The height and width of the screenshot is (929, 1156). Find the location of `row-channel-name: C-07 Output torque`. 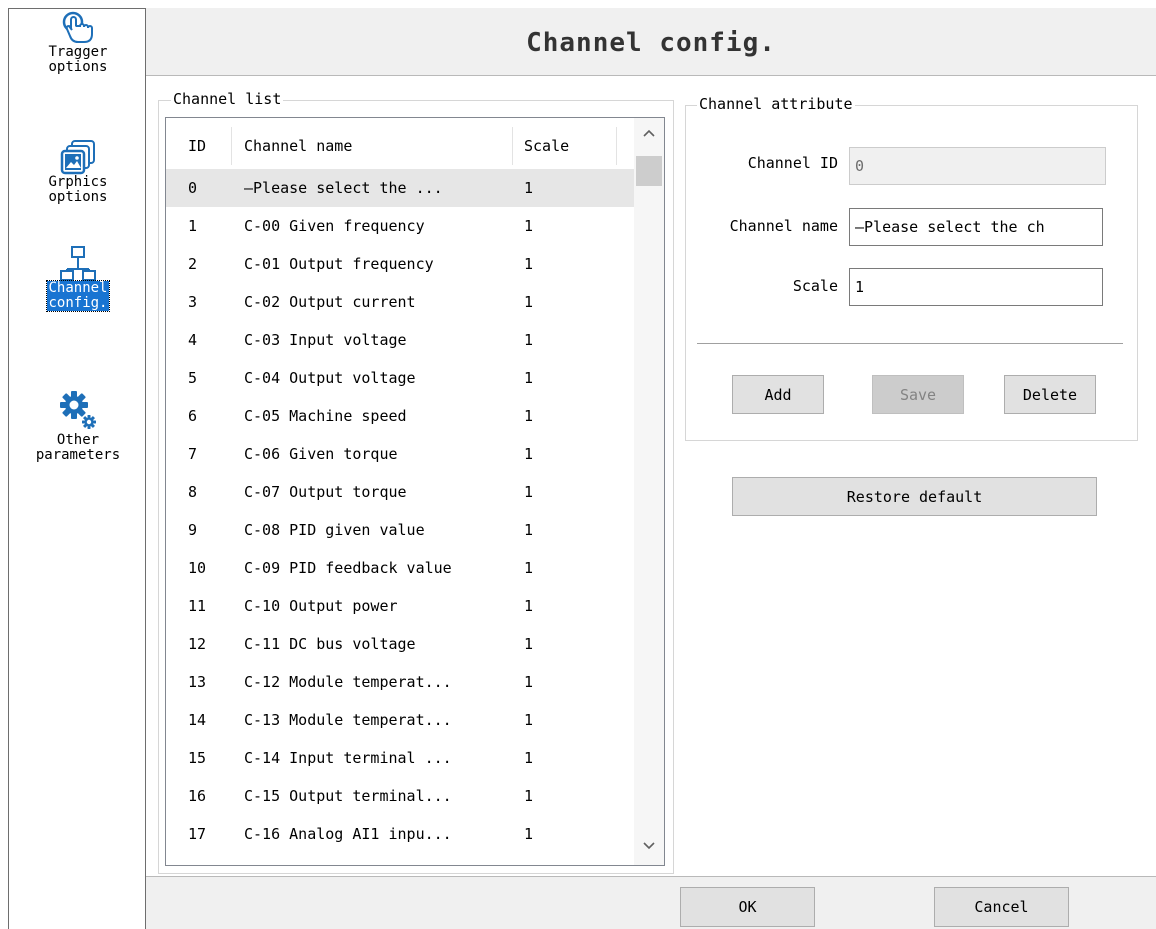

row-channel-name: C-07 Output torque is located at coordinates (325, 492).